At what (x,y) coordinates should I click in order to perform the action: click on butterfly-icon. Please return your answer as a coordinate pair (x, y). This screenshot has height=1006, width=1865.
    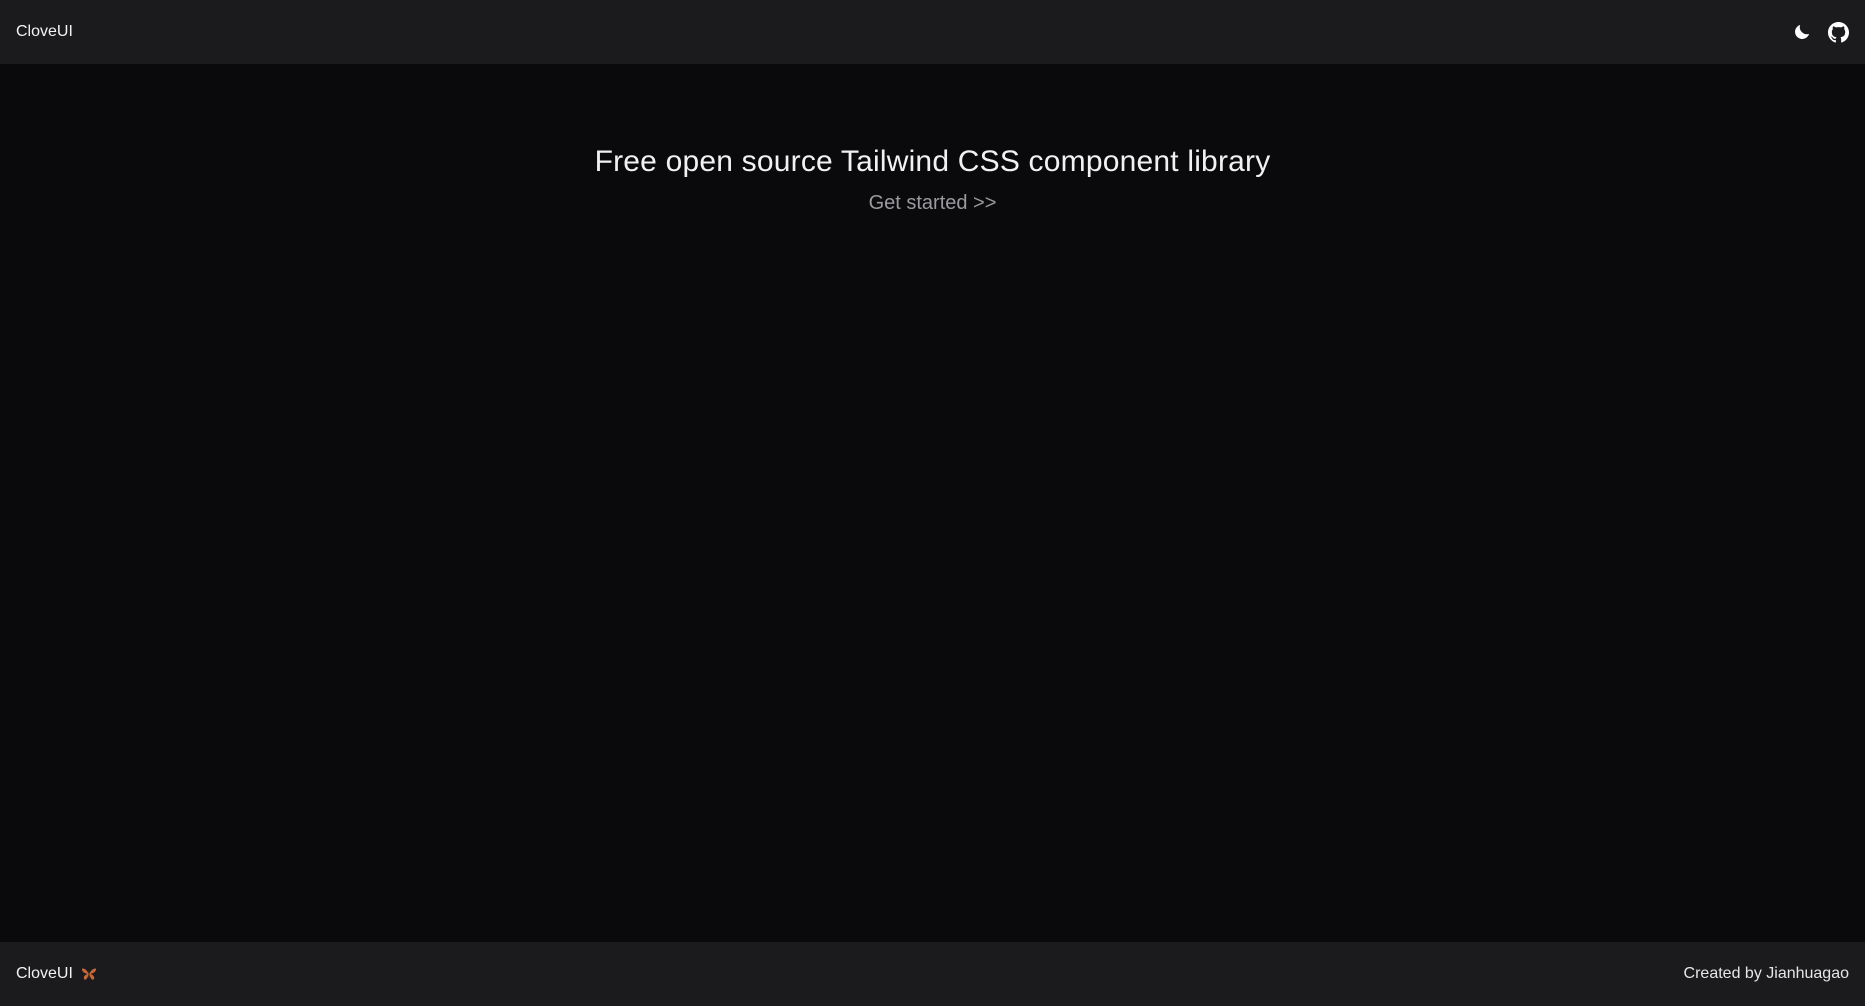
    Looking at the image, I should click on (89, 974).